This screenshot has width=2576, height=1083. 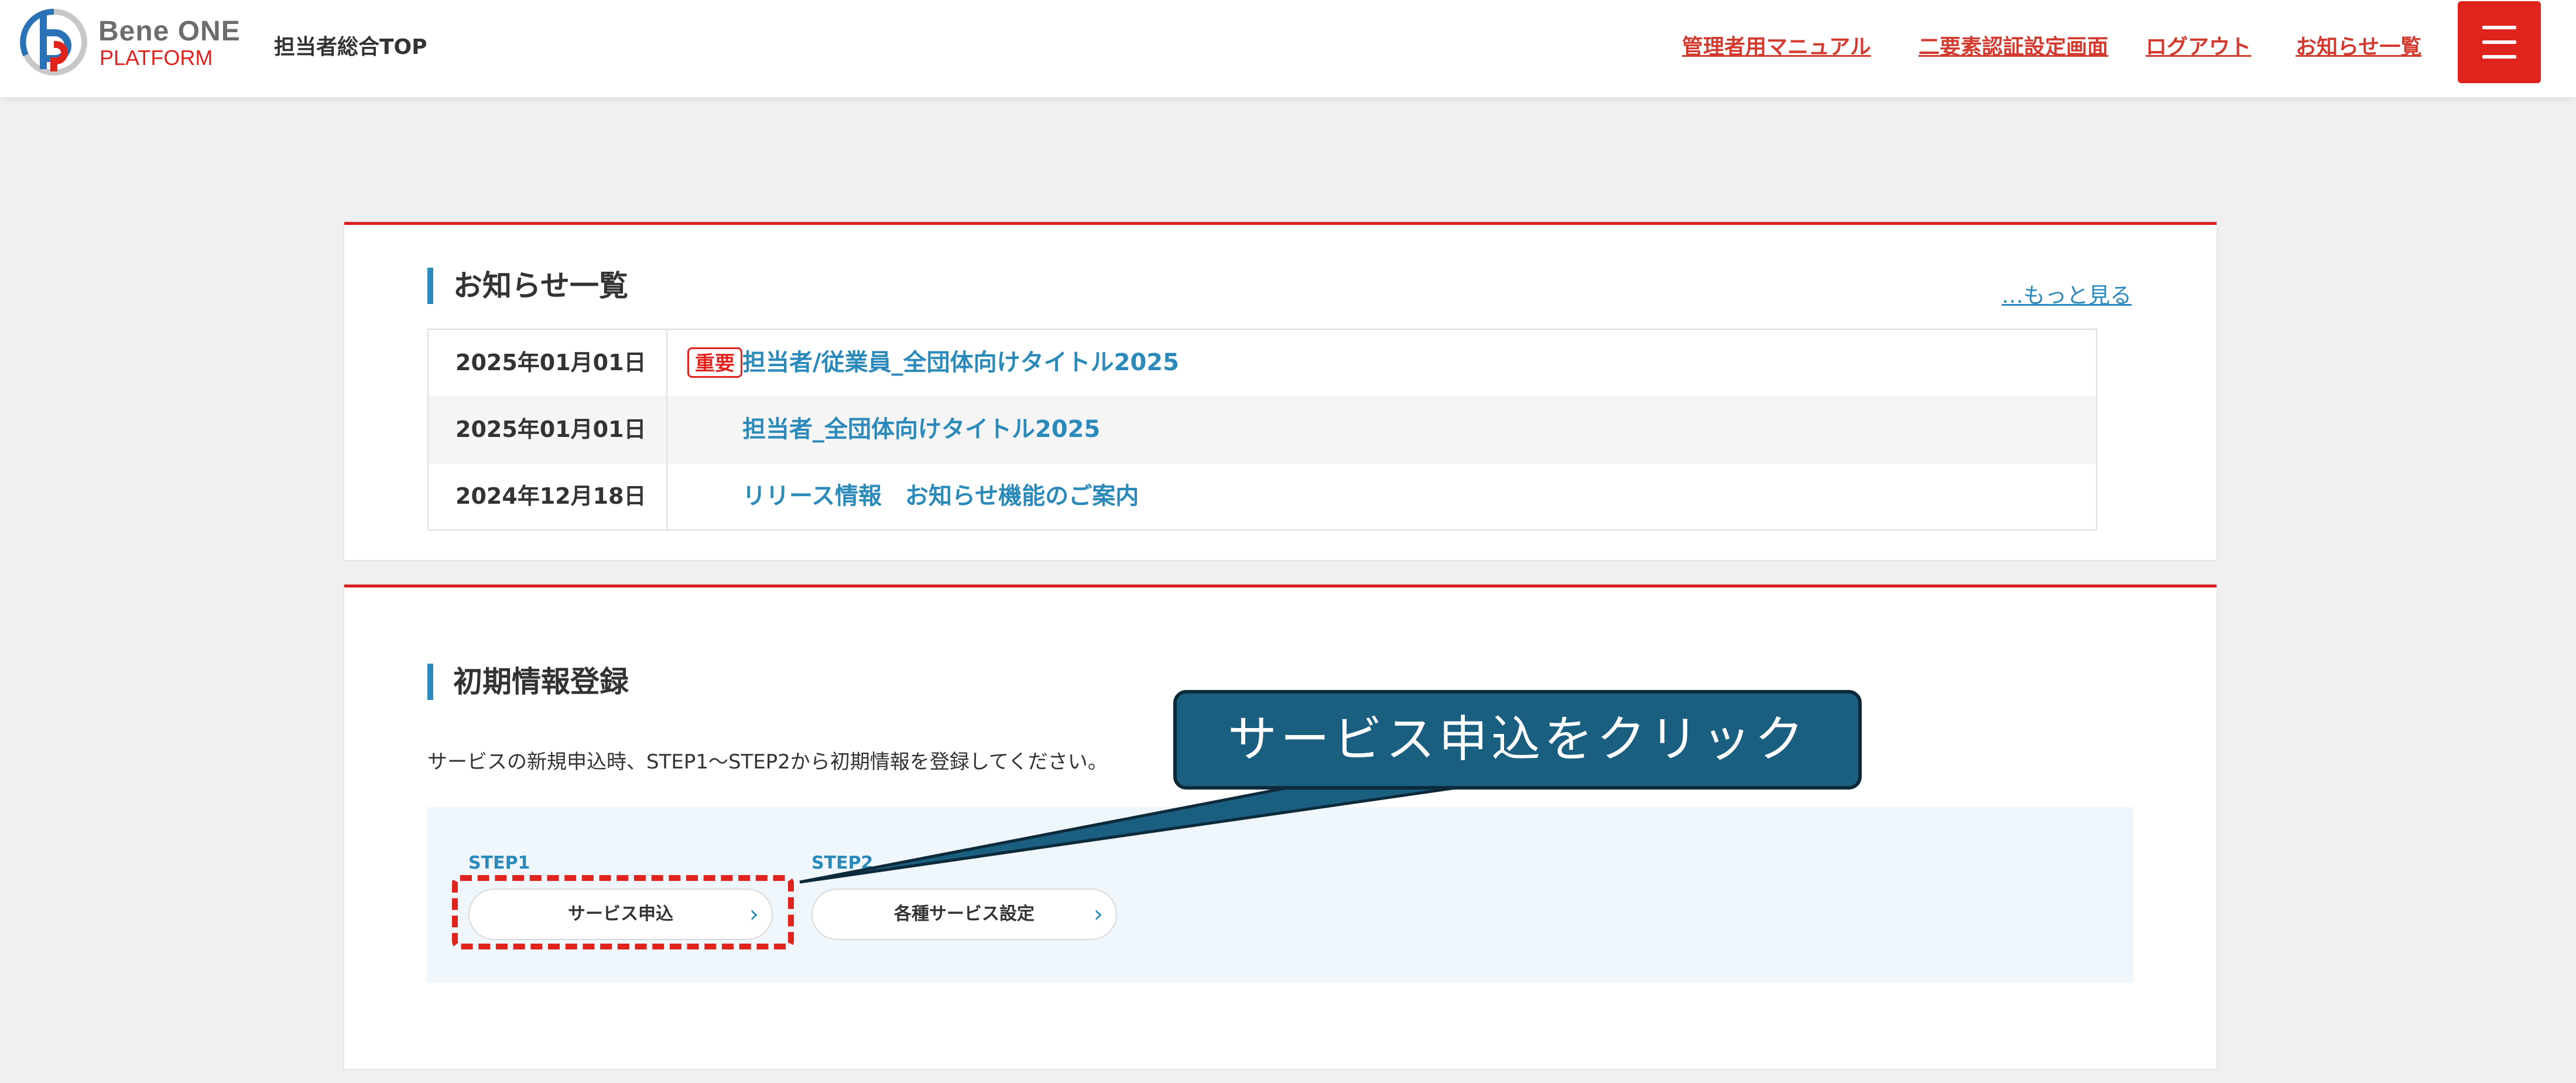 I want to click on notice-section-title: お知らせ一覧, so click(x=527, y=286).